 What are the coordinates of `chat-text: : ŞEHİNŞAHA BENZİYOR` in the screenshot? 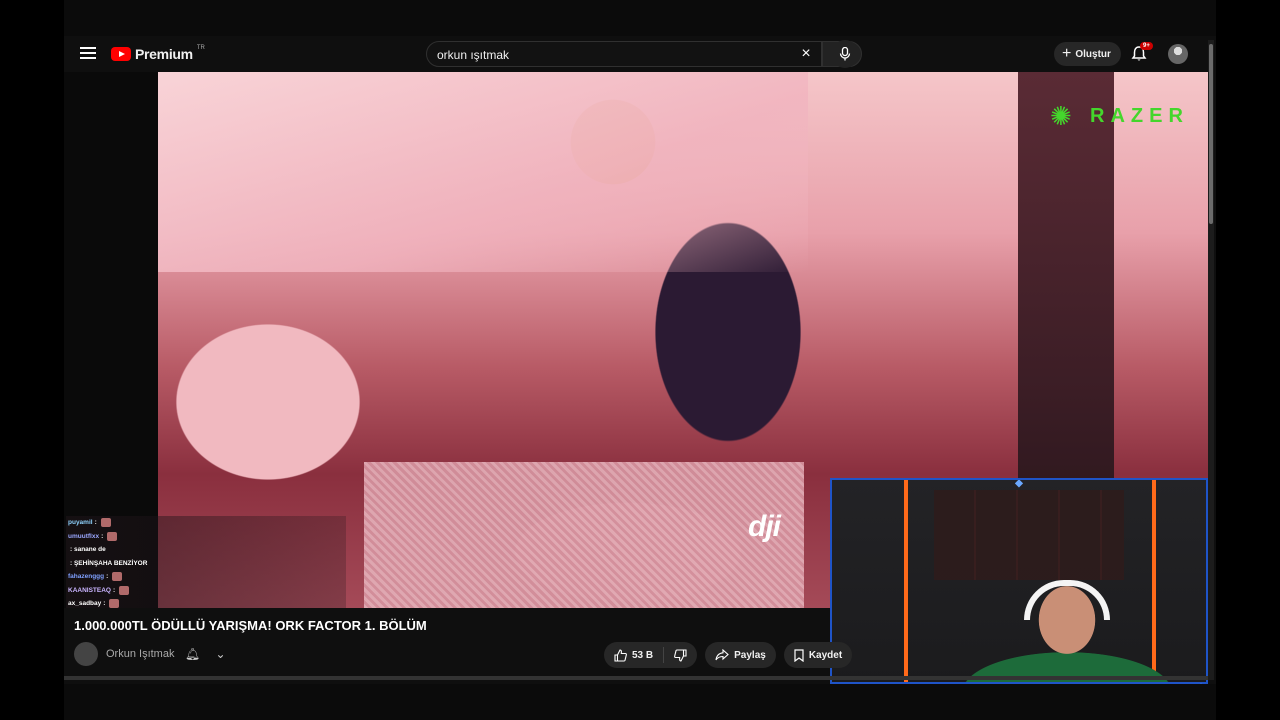 It's located at (109, 563).